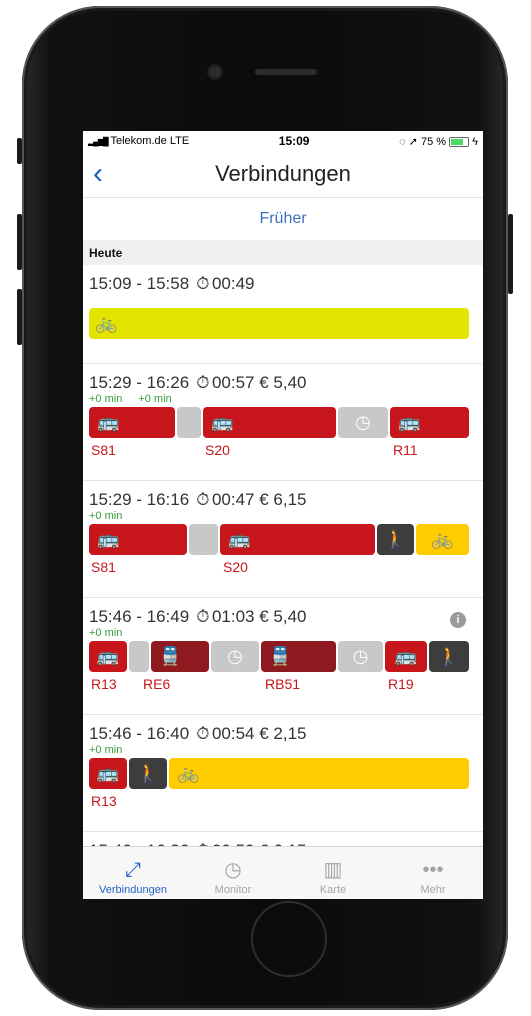  I want to click on network-label: LTE, so click(179, 141).